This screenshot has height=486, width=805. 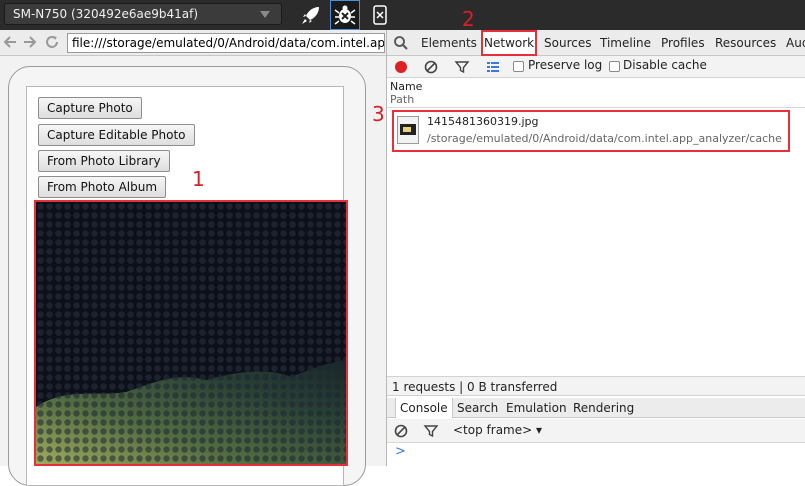 I want to click on from-photo-album-button: From Photo Album, so click(x=102, y=187).